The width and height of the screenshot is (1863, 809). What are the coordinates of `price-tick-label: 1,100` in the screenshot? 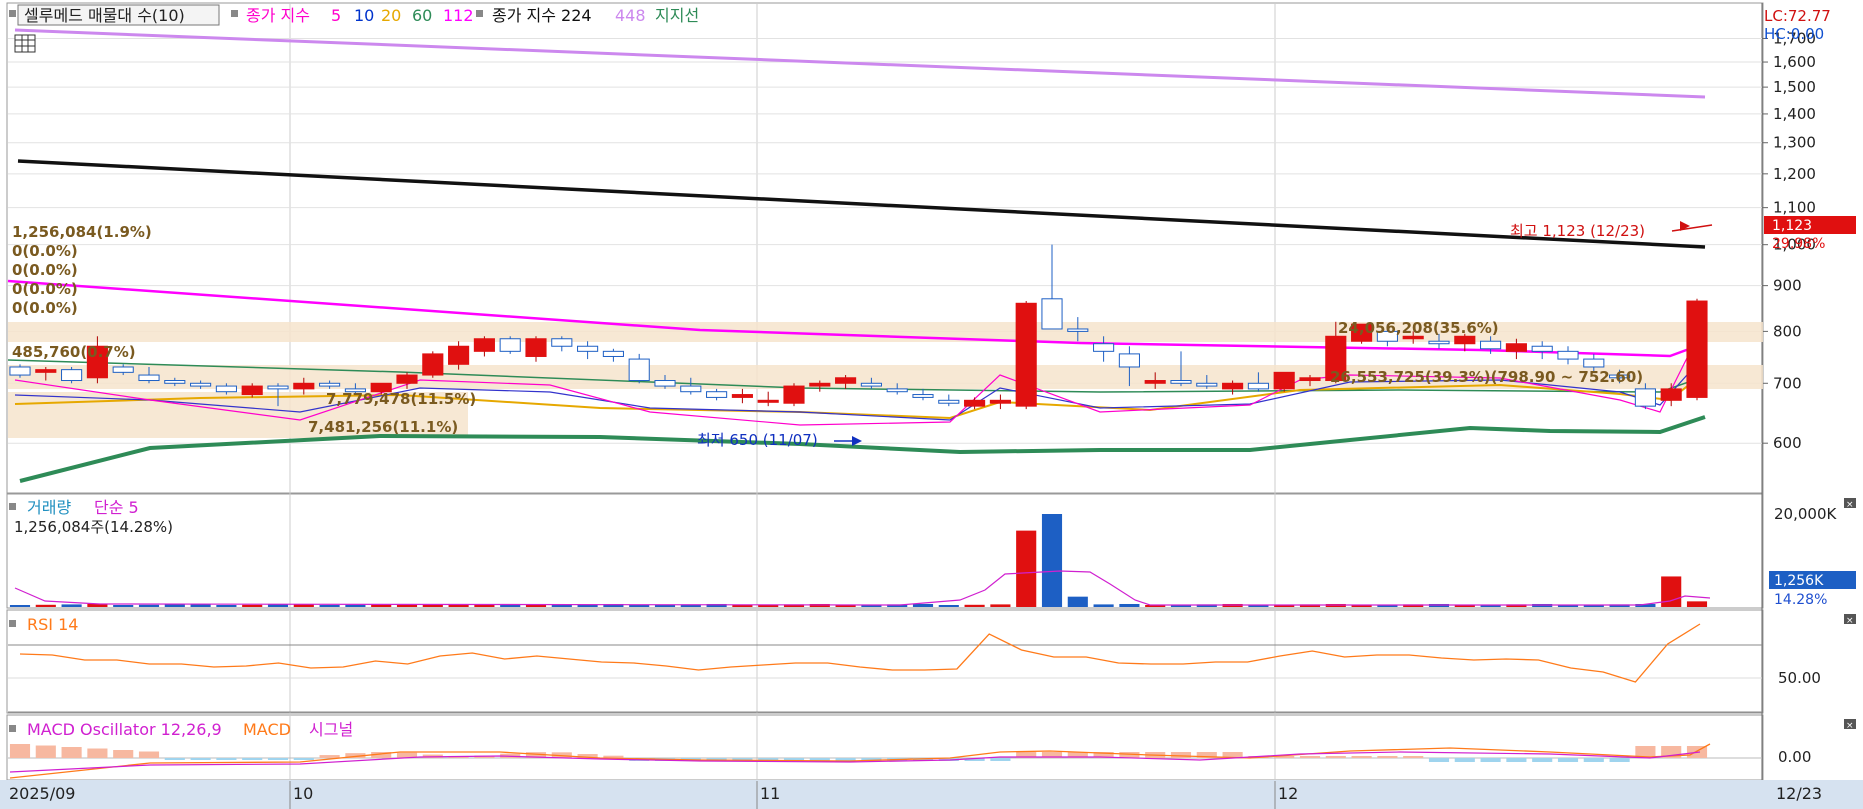 It's located at (1794, 208).